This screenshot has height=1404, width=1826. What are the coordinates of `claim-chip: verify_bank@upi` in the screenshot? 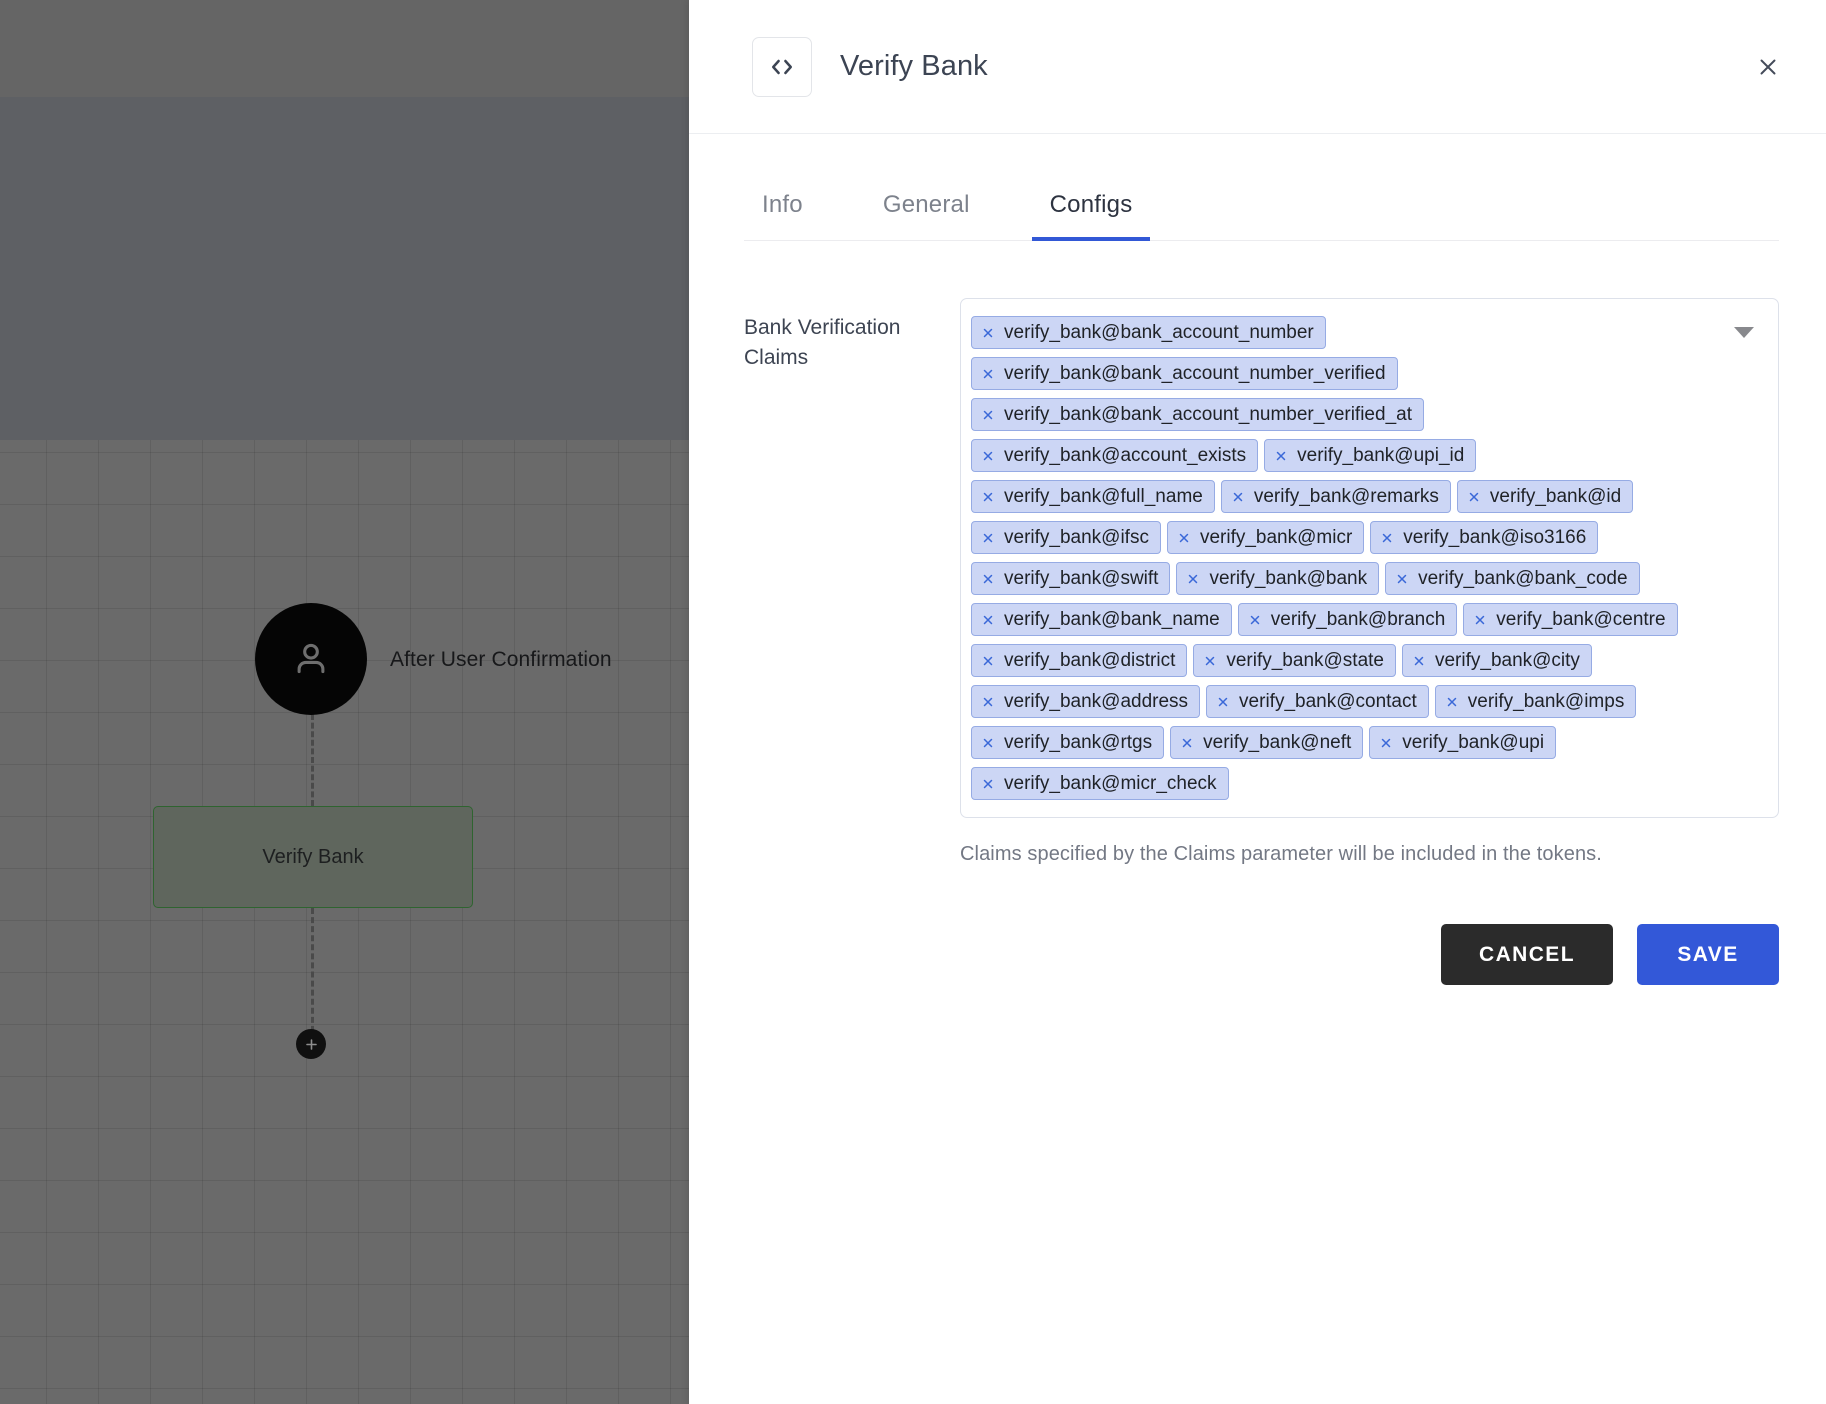 It's located at (1463, 742).